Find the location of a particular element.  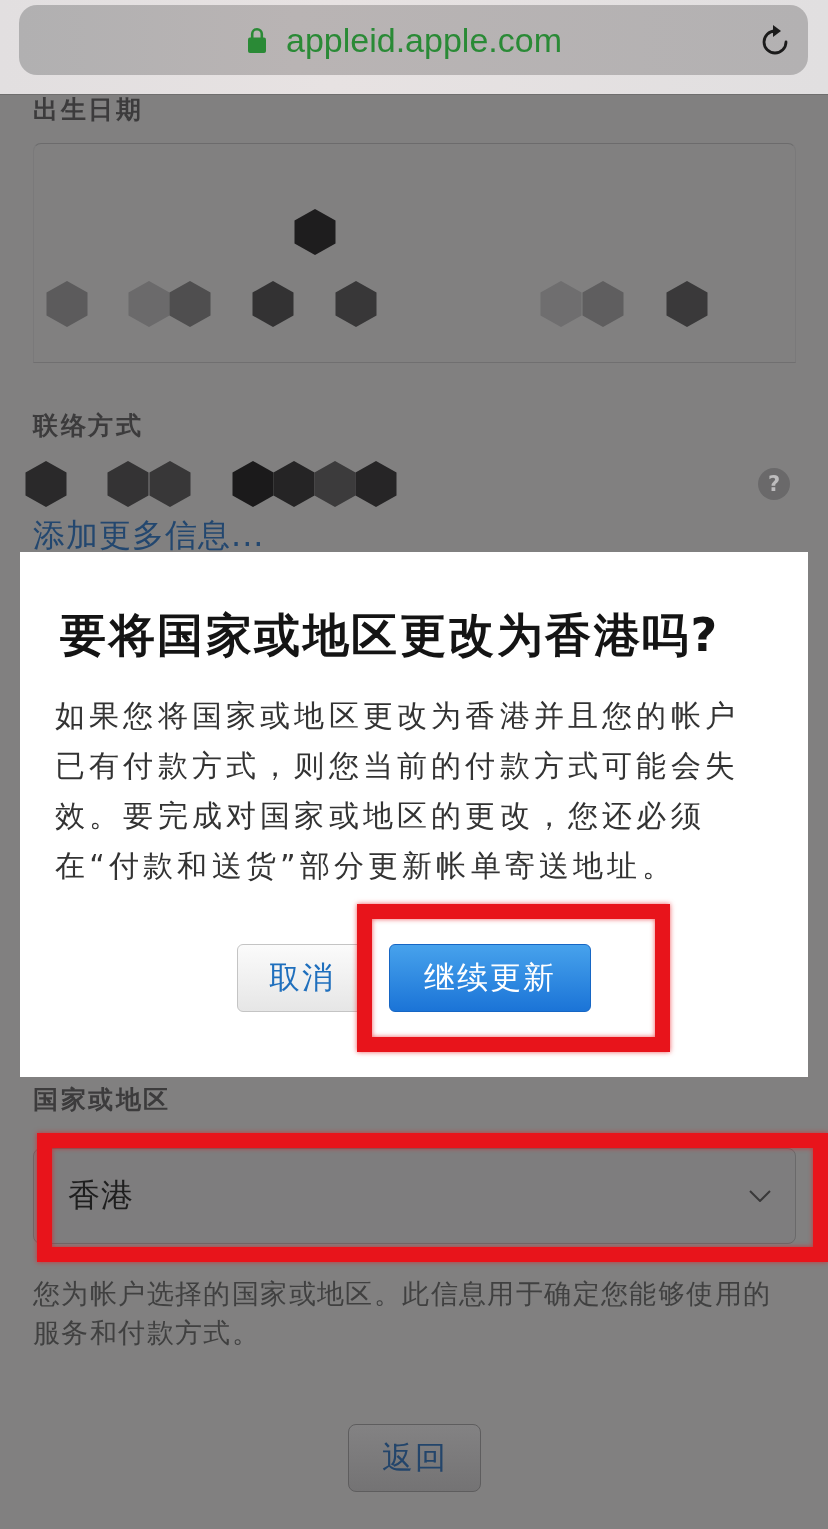

chevron-down-icon is located at coordinates (760, 1196).